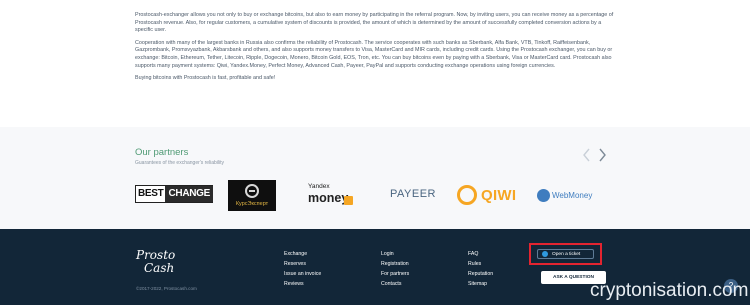  Describe the element at coordinates (151, 194) in the screenshot. I see `bestchange-logo-part1: BEST` at that location.